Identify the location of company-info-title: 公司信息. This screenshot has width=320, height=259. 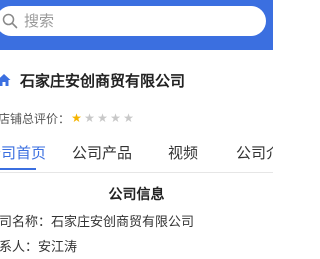
(136, 195).